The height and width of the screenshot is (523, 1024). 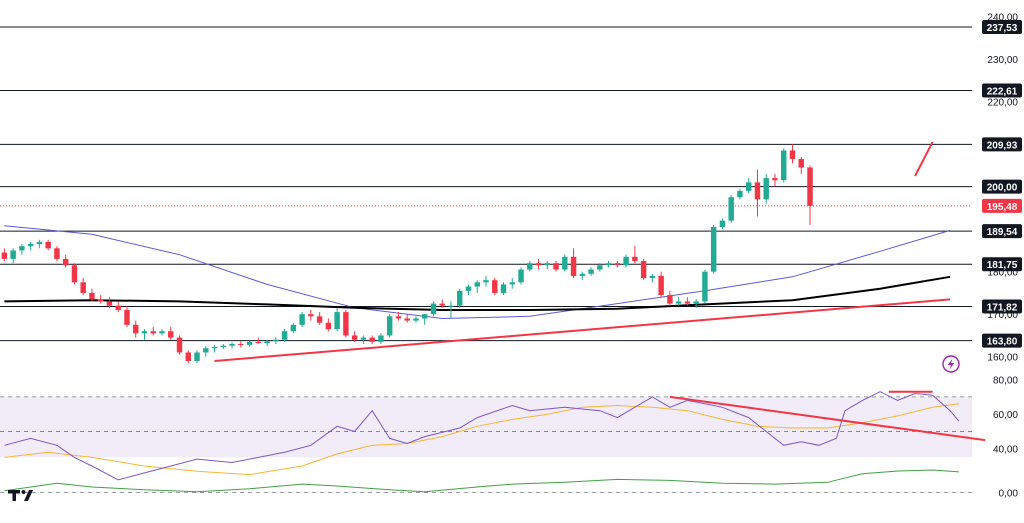 I want to click on level-label: 163,80, so click(x=1002, y=340).